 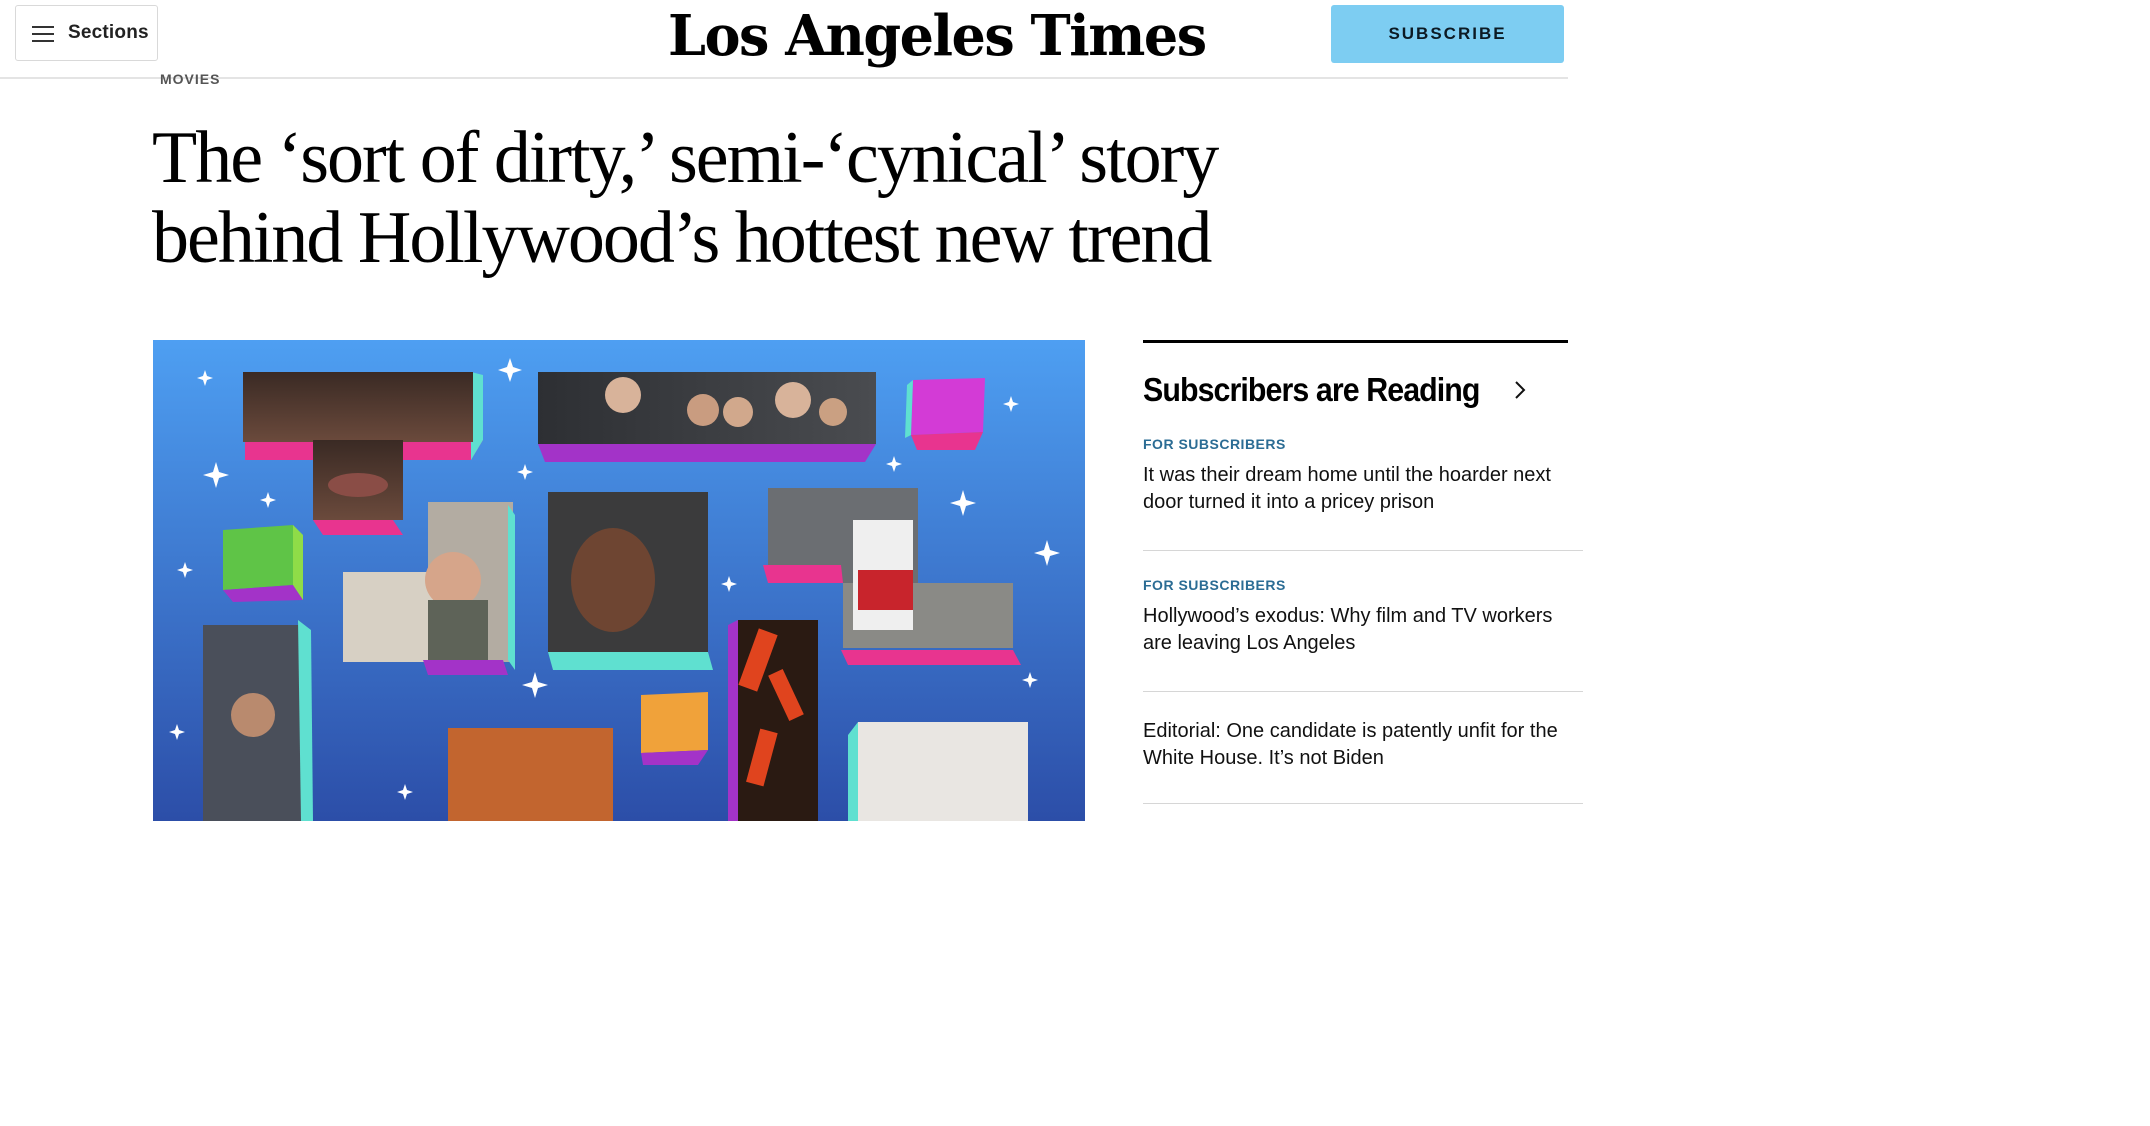 What do you see at coordinates (943, 771) in the screenshot?
I see `photo-tile-hand` at bounding box center [943, 771].